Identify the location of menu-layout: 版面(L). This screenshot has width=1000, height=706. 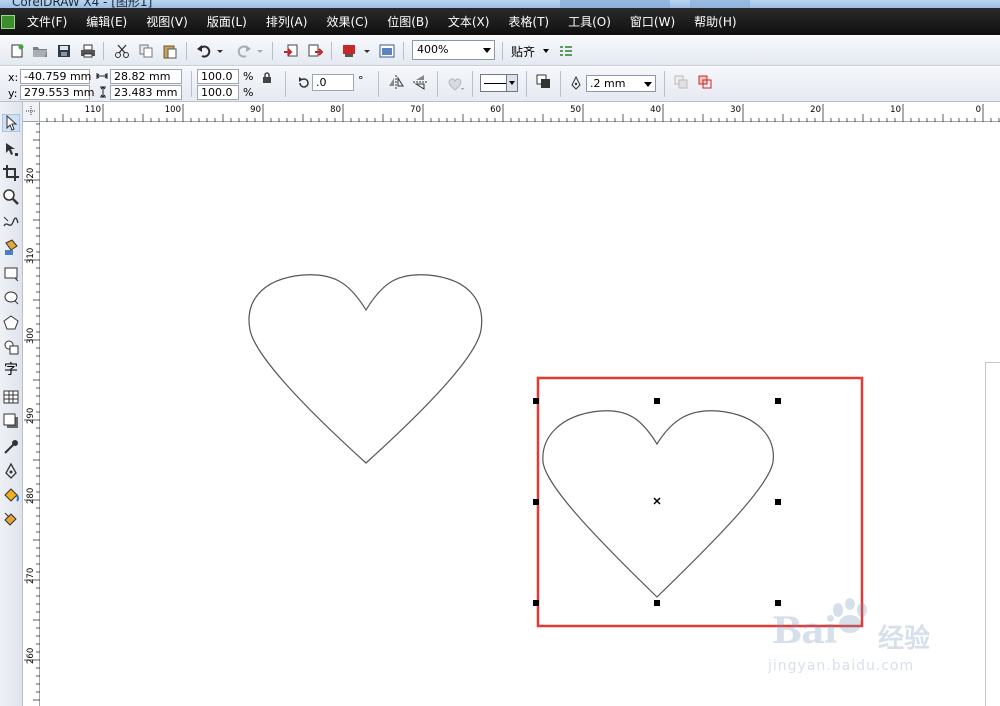
(227, 21).